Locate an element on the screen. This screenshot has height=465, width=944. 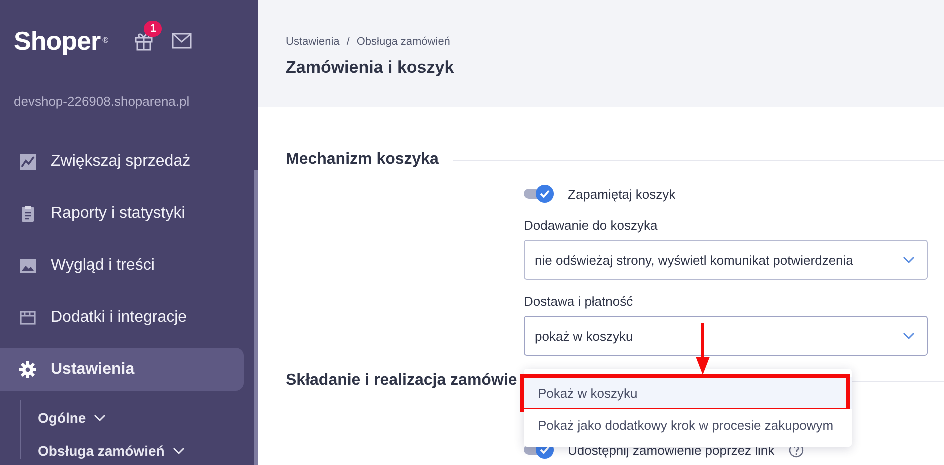
window-icon is located at coordinates (28, 317).